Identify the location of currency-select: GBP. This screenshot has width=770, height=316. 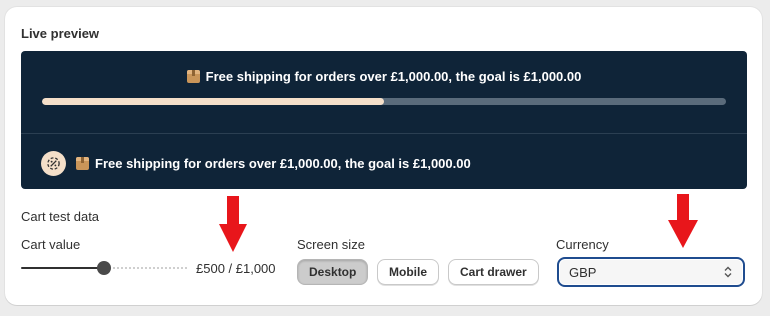
(651, 272).